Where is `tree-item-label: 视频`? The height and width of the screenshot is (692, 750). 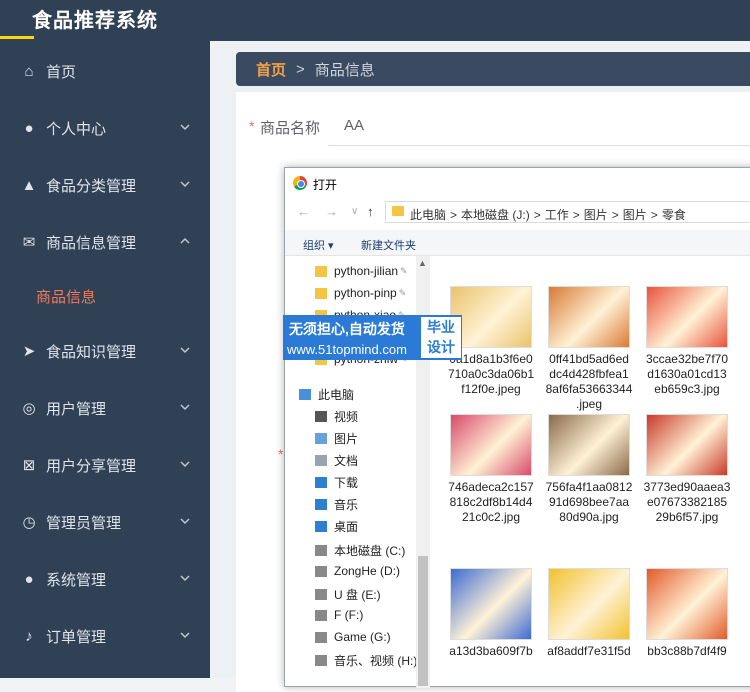 tree-item-label: 视频 is located at coordinates (346, 417).